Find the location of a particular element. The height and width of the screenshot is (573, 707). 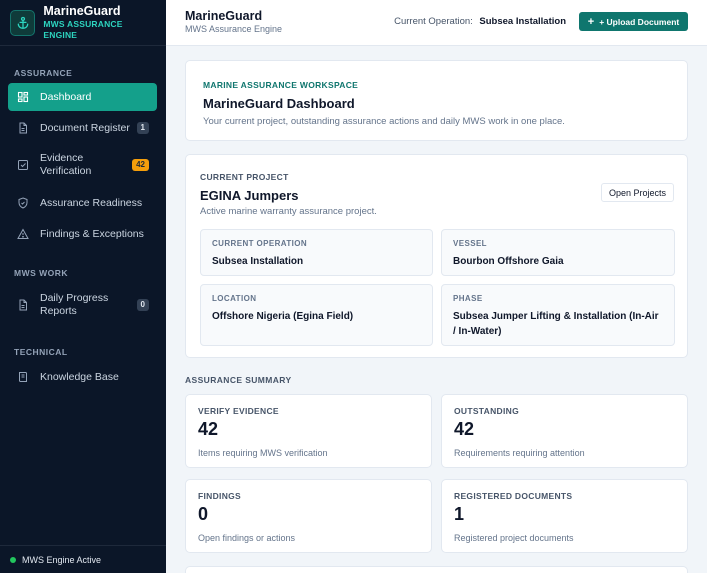

next-section-card is located at coordinates (436, 569).